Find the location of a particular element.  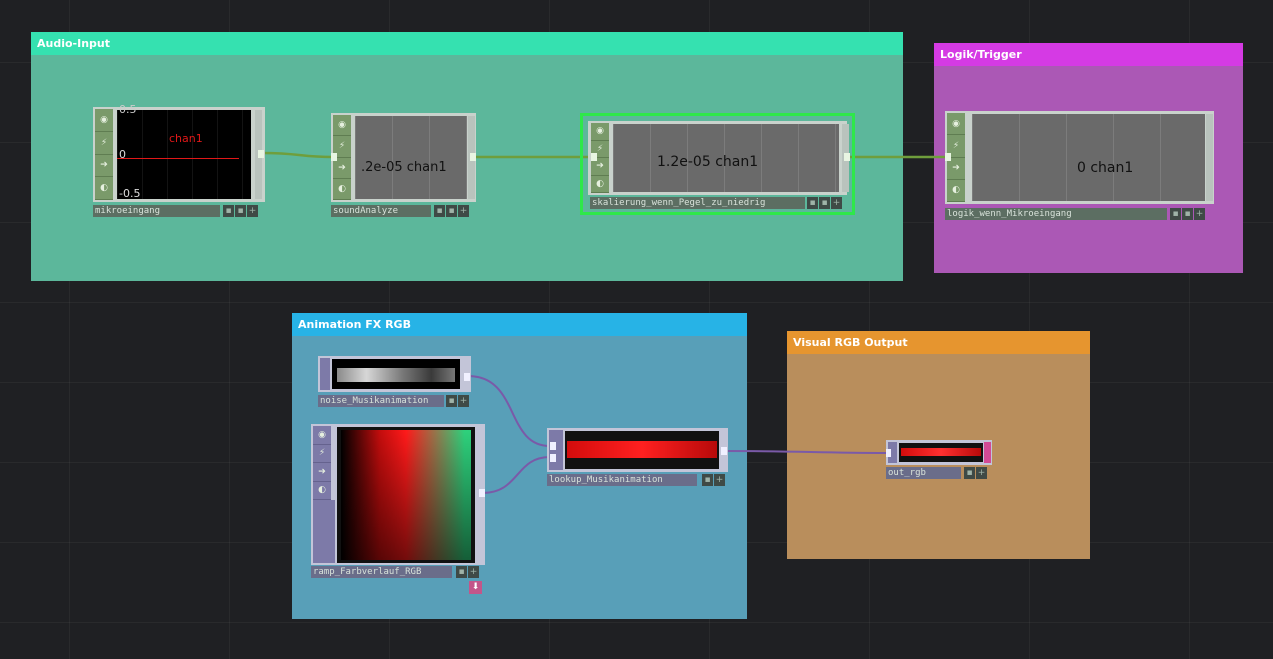

waveform-line is located at coordinates (178, 158).